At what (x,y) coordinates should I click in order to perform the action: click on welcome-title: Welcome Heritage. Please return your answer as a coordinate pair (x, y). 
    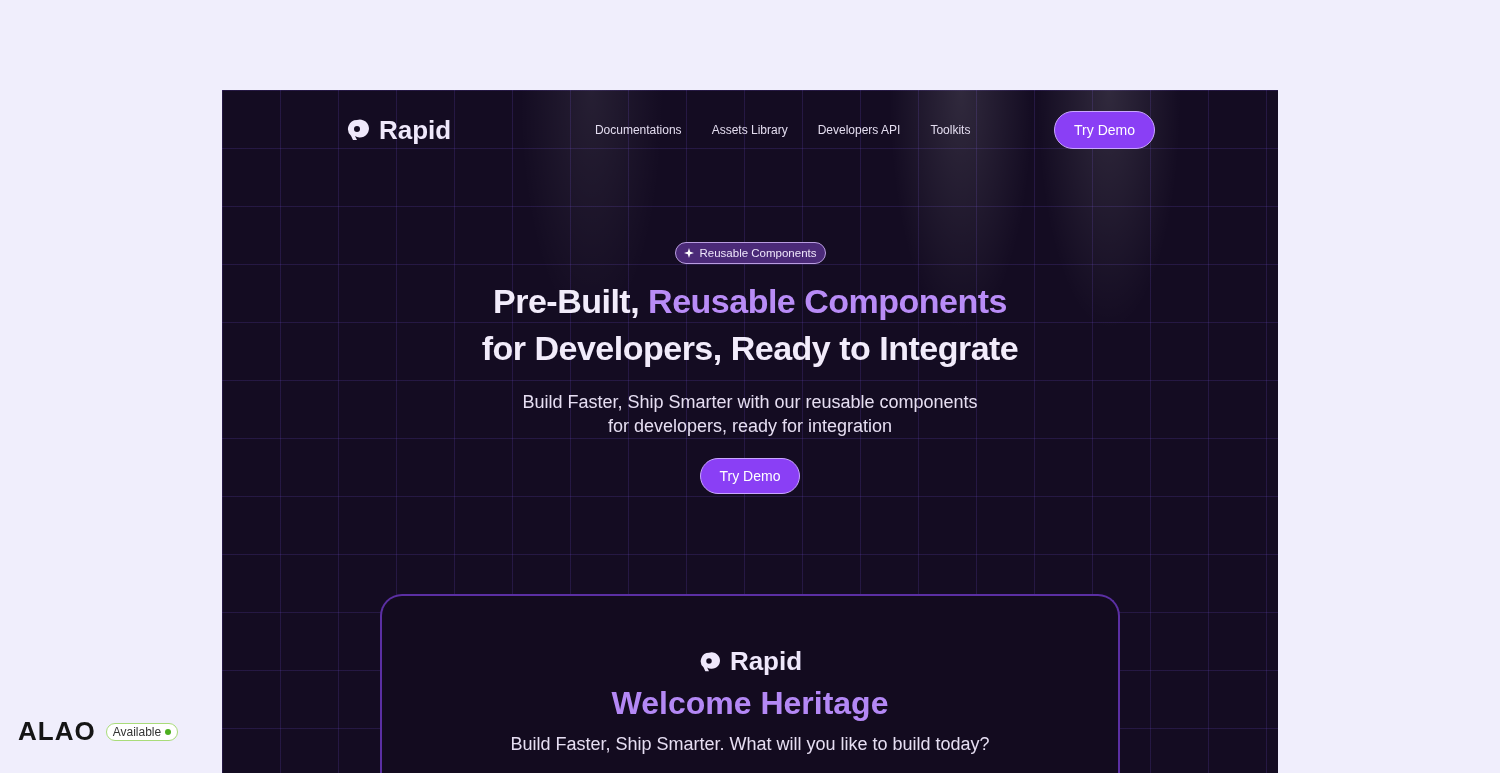
    Looking at the image, I should click on (750, 703).